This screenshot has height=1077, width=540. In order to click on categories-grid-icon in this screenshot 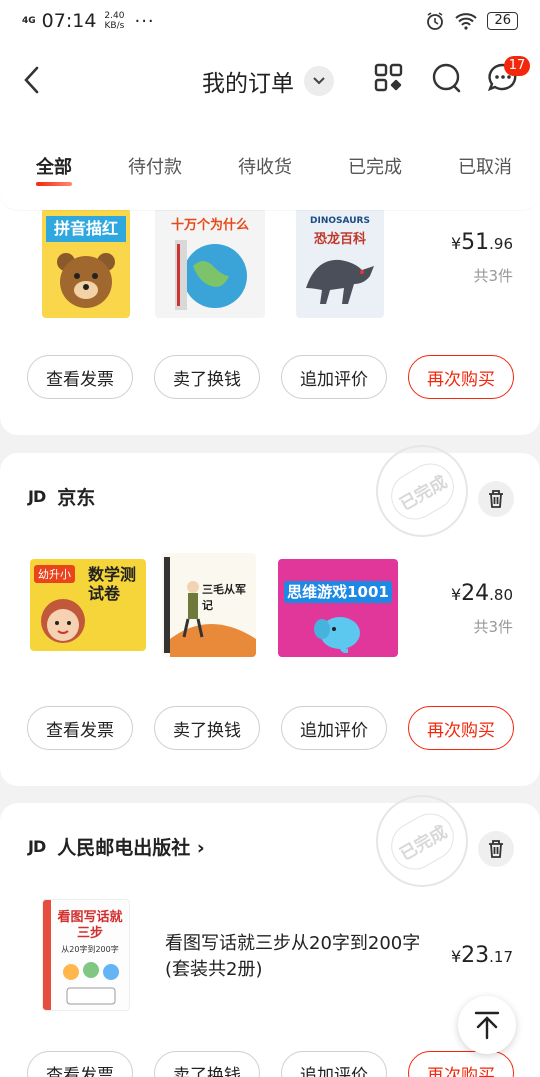, I will do `click(389, 78)`.